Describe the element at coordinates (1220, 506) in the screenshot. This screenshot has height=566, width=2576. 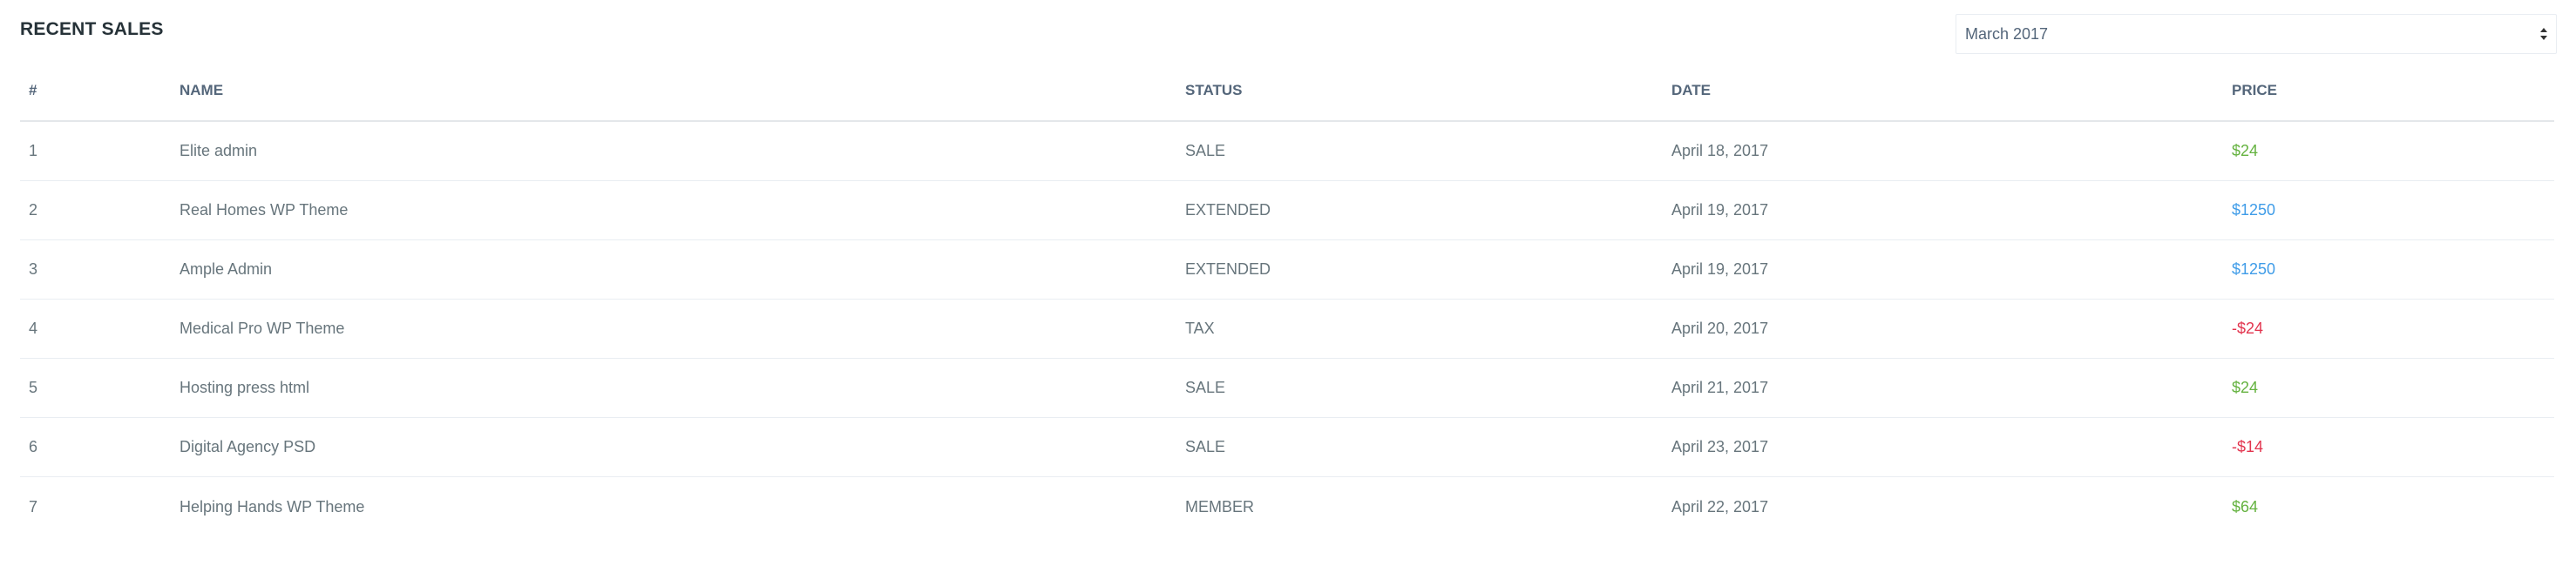
I see `row-status: MEMBER` at that location.